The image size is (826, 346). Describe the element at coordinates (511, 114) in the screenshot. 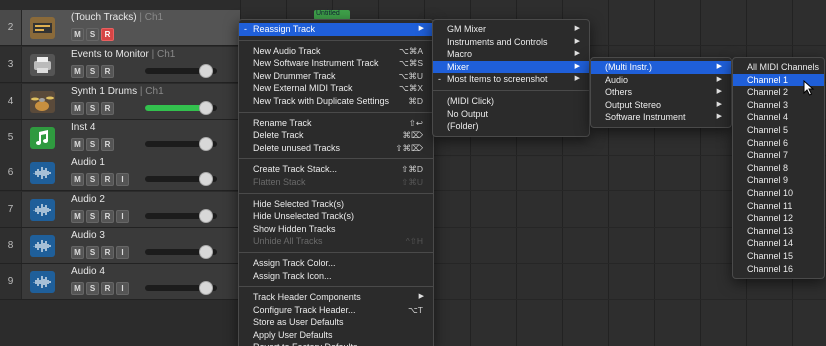

I see `reassign-menu-item: No Output` at that location.